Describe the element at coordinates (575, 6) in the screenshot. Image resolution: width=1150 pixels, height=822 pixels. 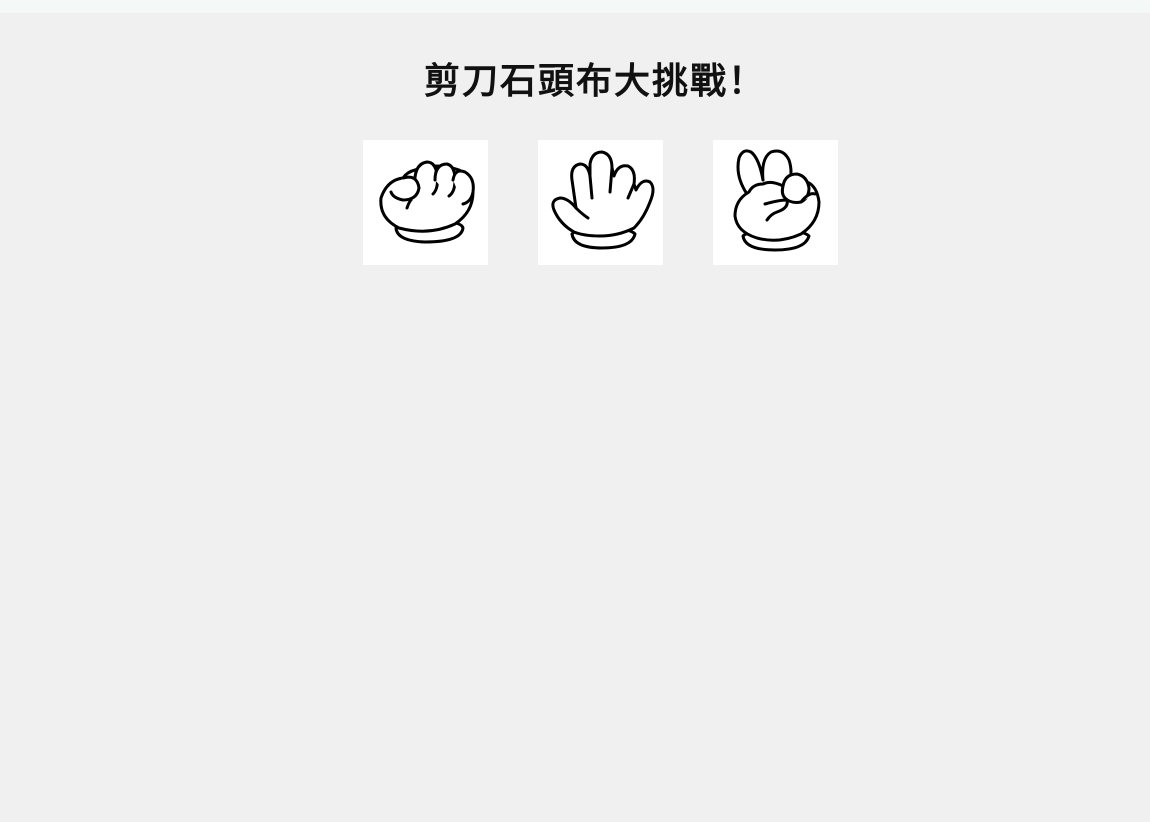
I see `top-bar` at that location.